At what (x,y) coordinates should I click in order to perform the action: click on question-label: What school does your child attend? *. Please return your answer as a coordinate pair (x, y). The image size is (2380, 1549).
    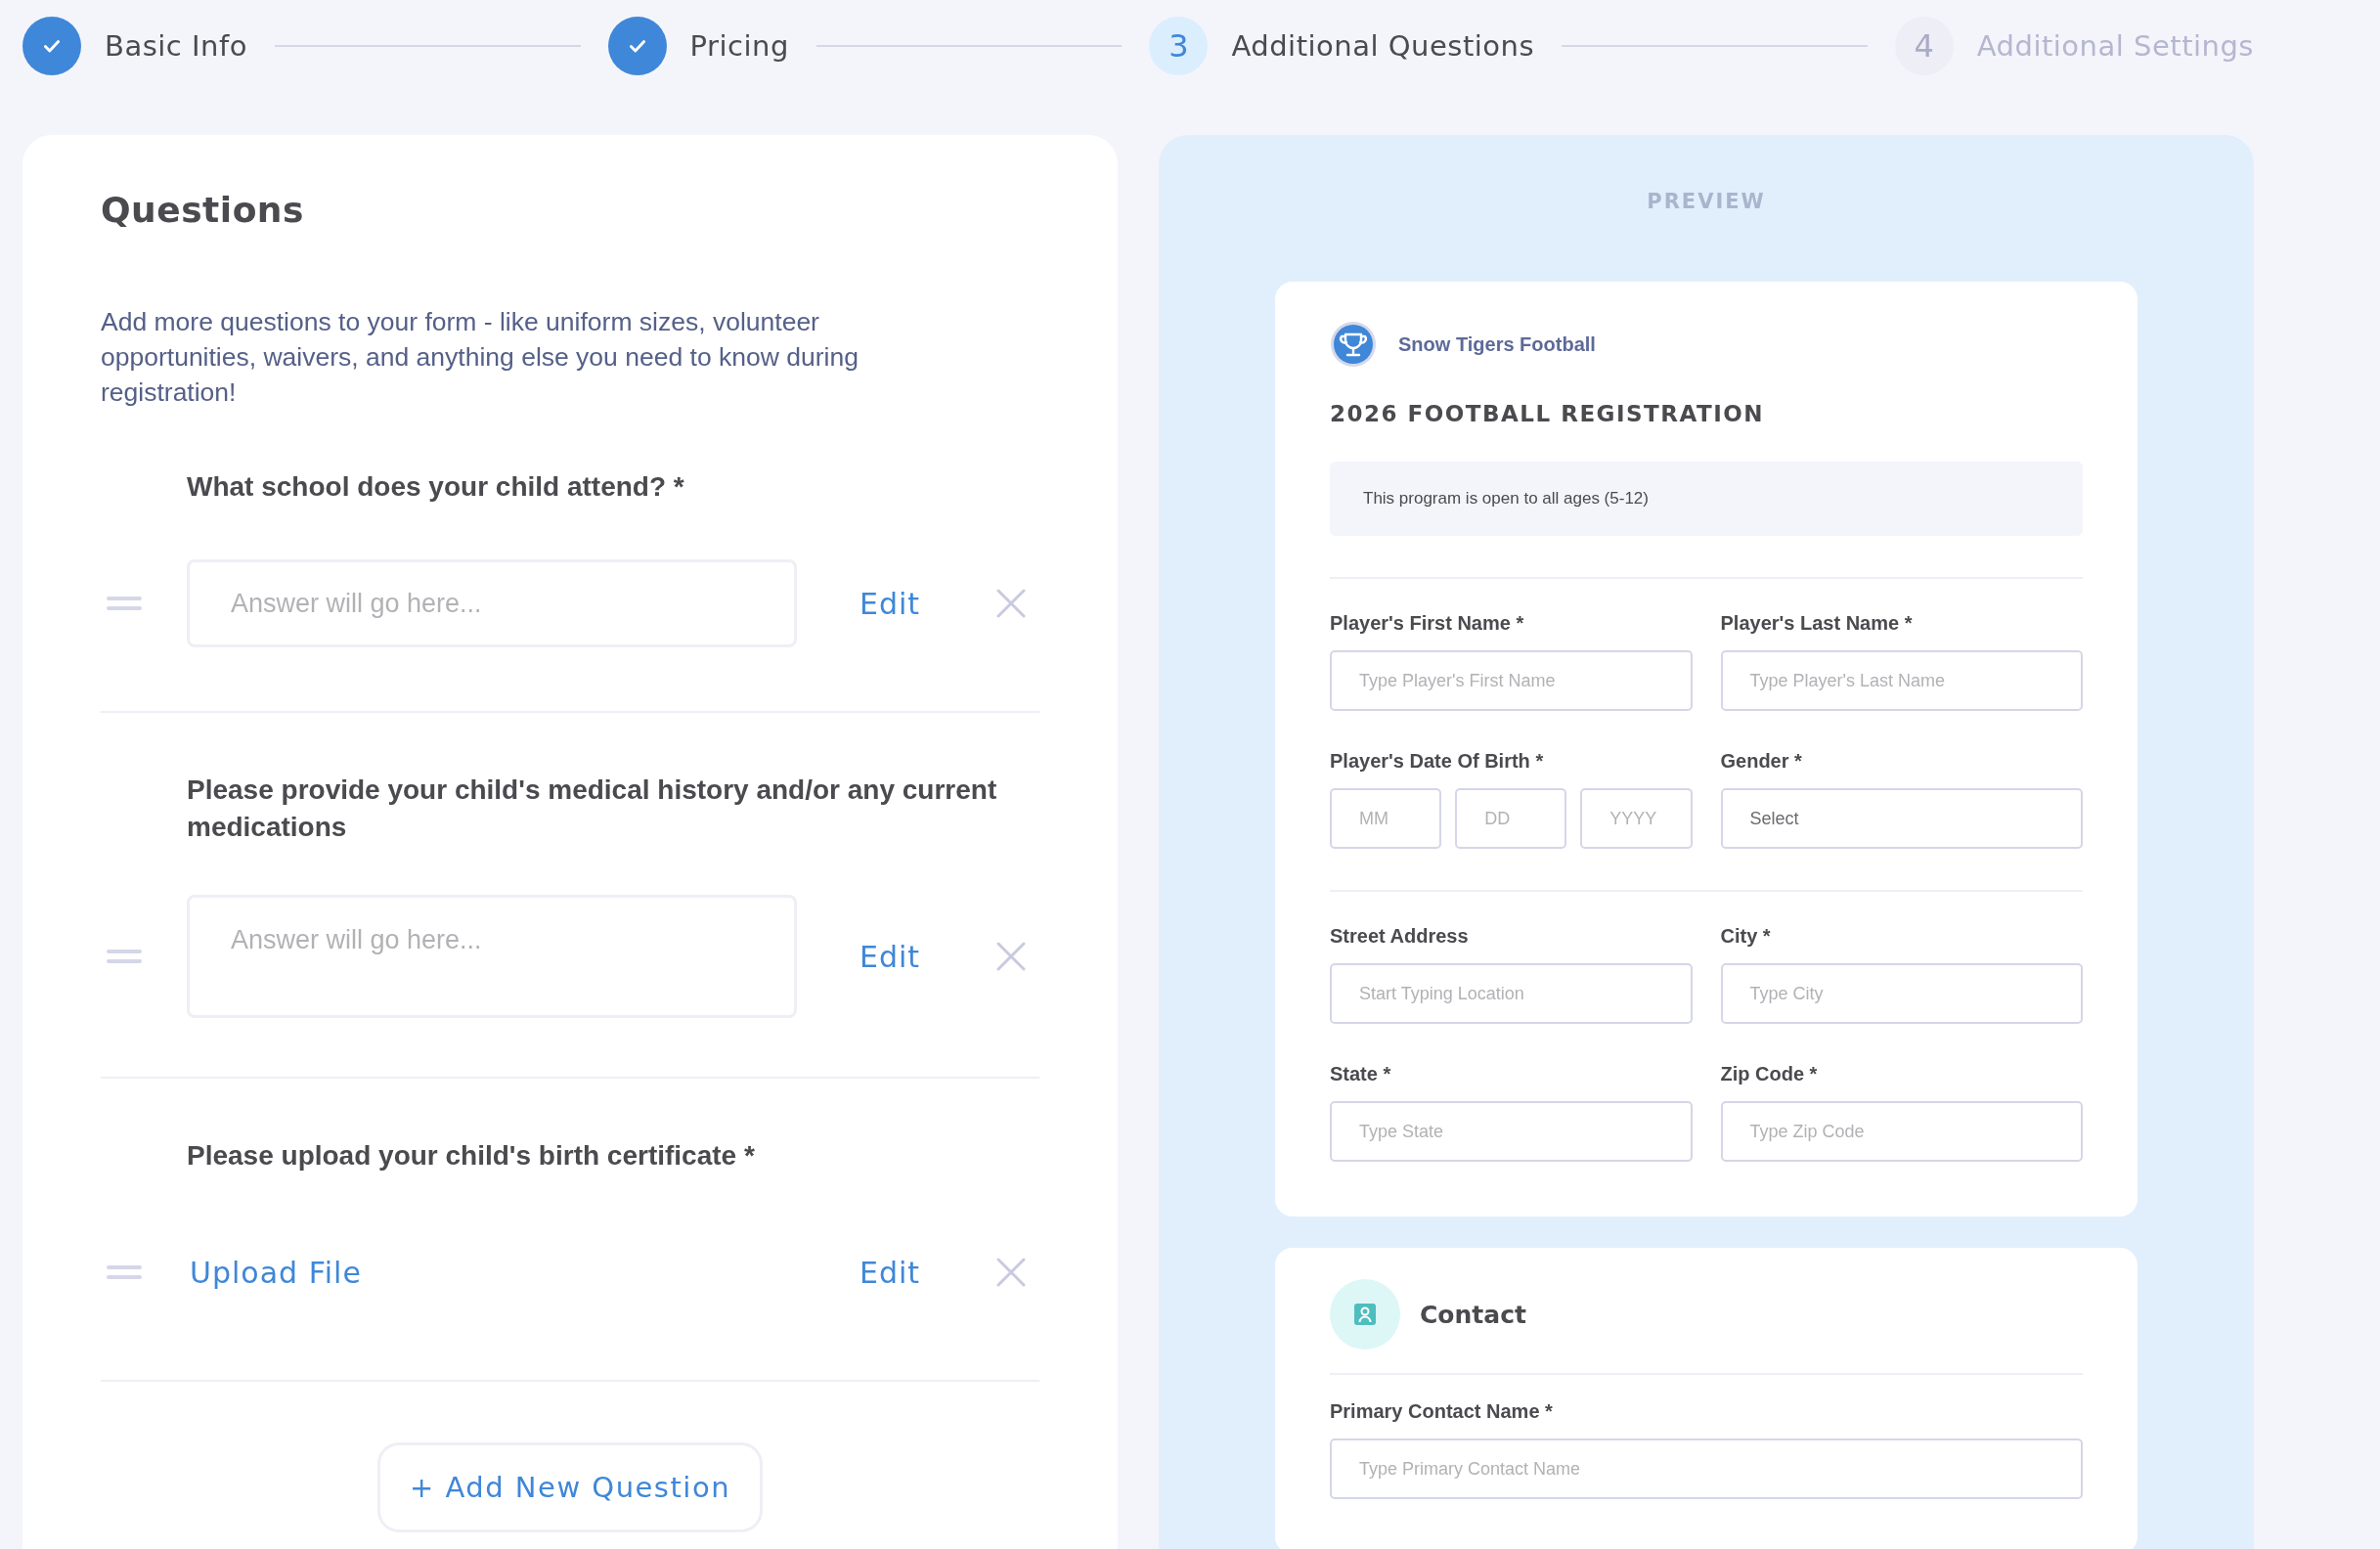
    Looking at the image, I should click on (436, 487).